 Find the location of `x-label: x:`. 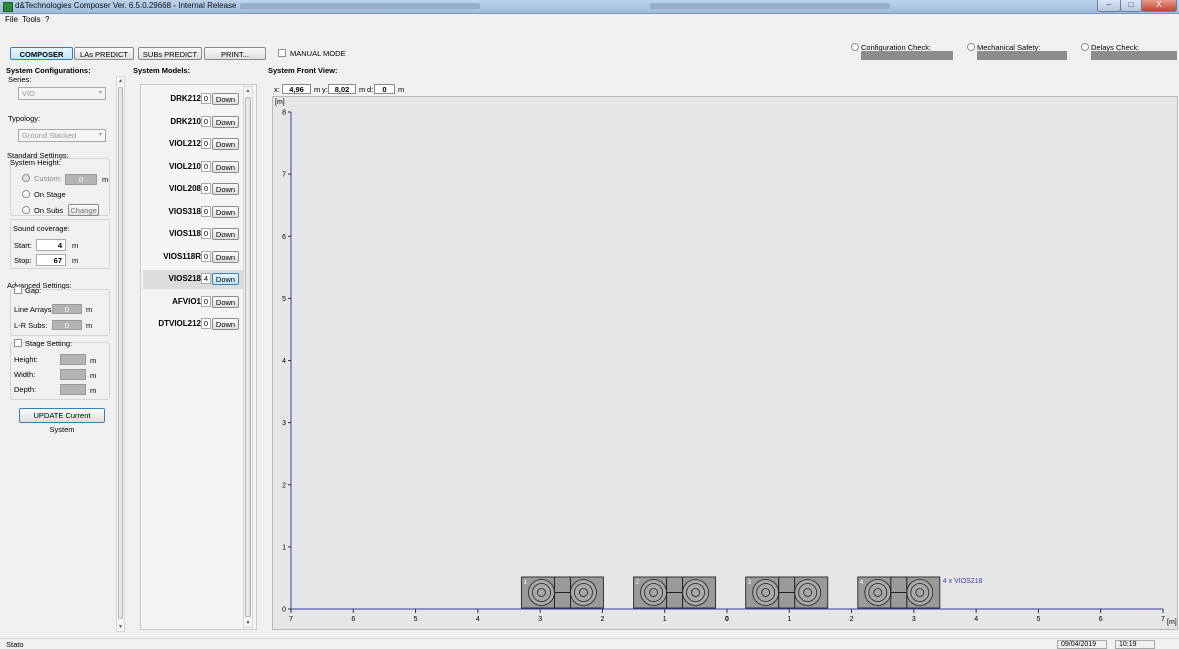

x-label: x: is located at coordinates (277, 89).